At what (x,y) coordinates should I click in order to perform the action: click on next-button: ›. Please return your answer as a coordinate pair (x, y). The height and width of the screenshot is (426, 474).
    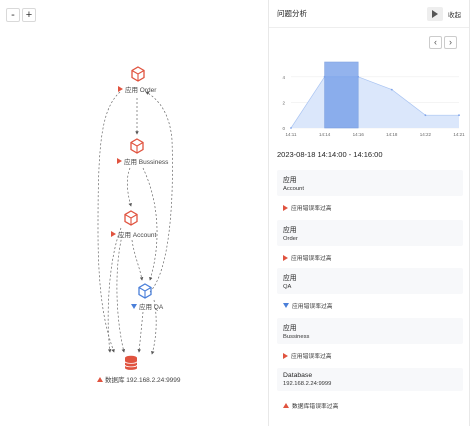
    Looking at the image, I should click on (450, 42).